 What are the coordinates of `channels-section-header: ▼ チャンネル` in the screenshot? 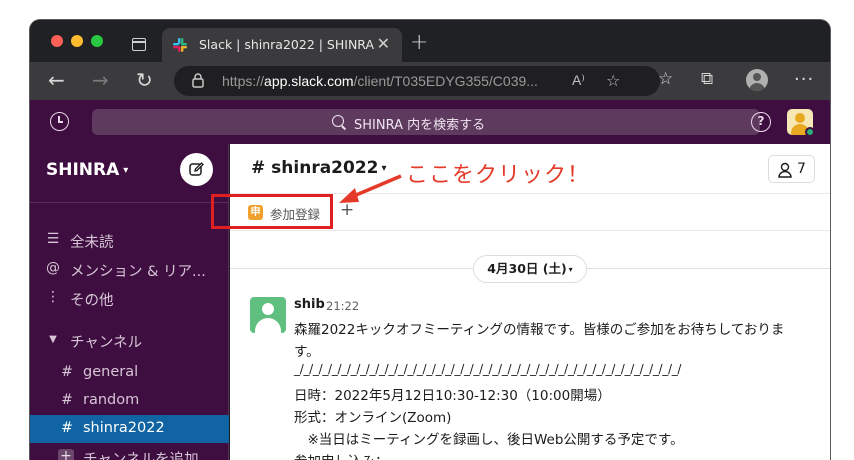 It's located at (129, 340).